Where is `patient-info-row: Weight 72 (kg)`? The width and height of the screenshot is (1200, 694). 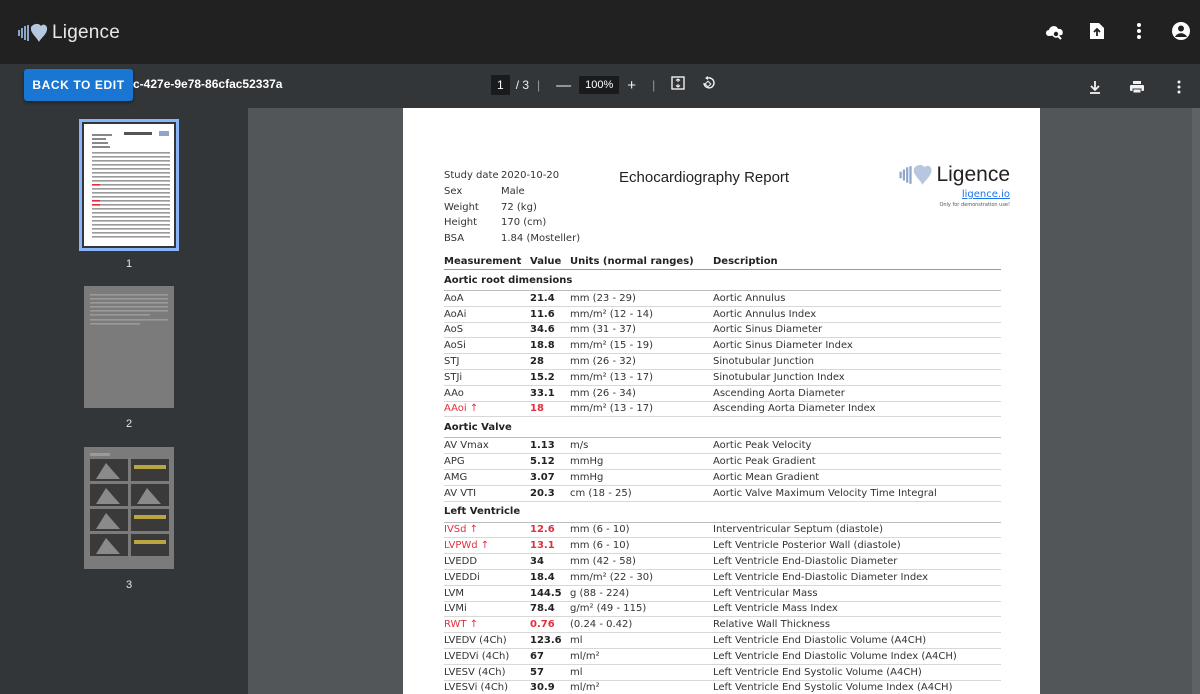 patient-info-row: Weight 72 (kg) is located at coordinates (512, 210).